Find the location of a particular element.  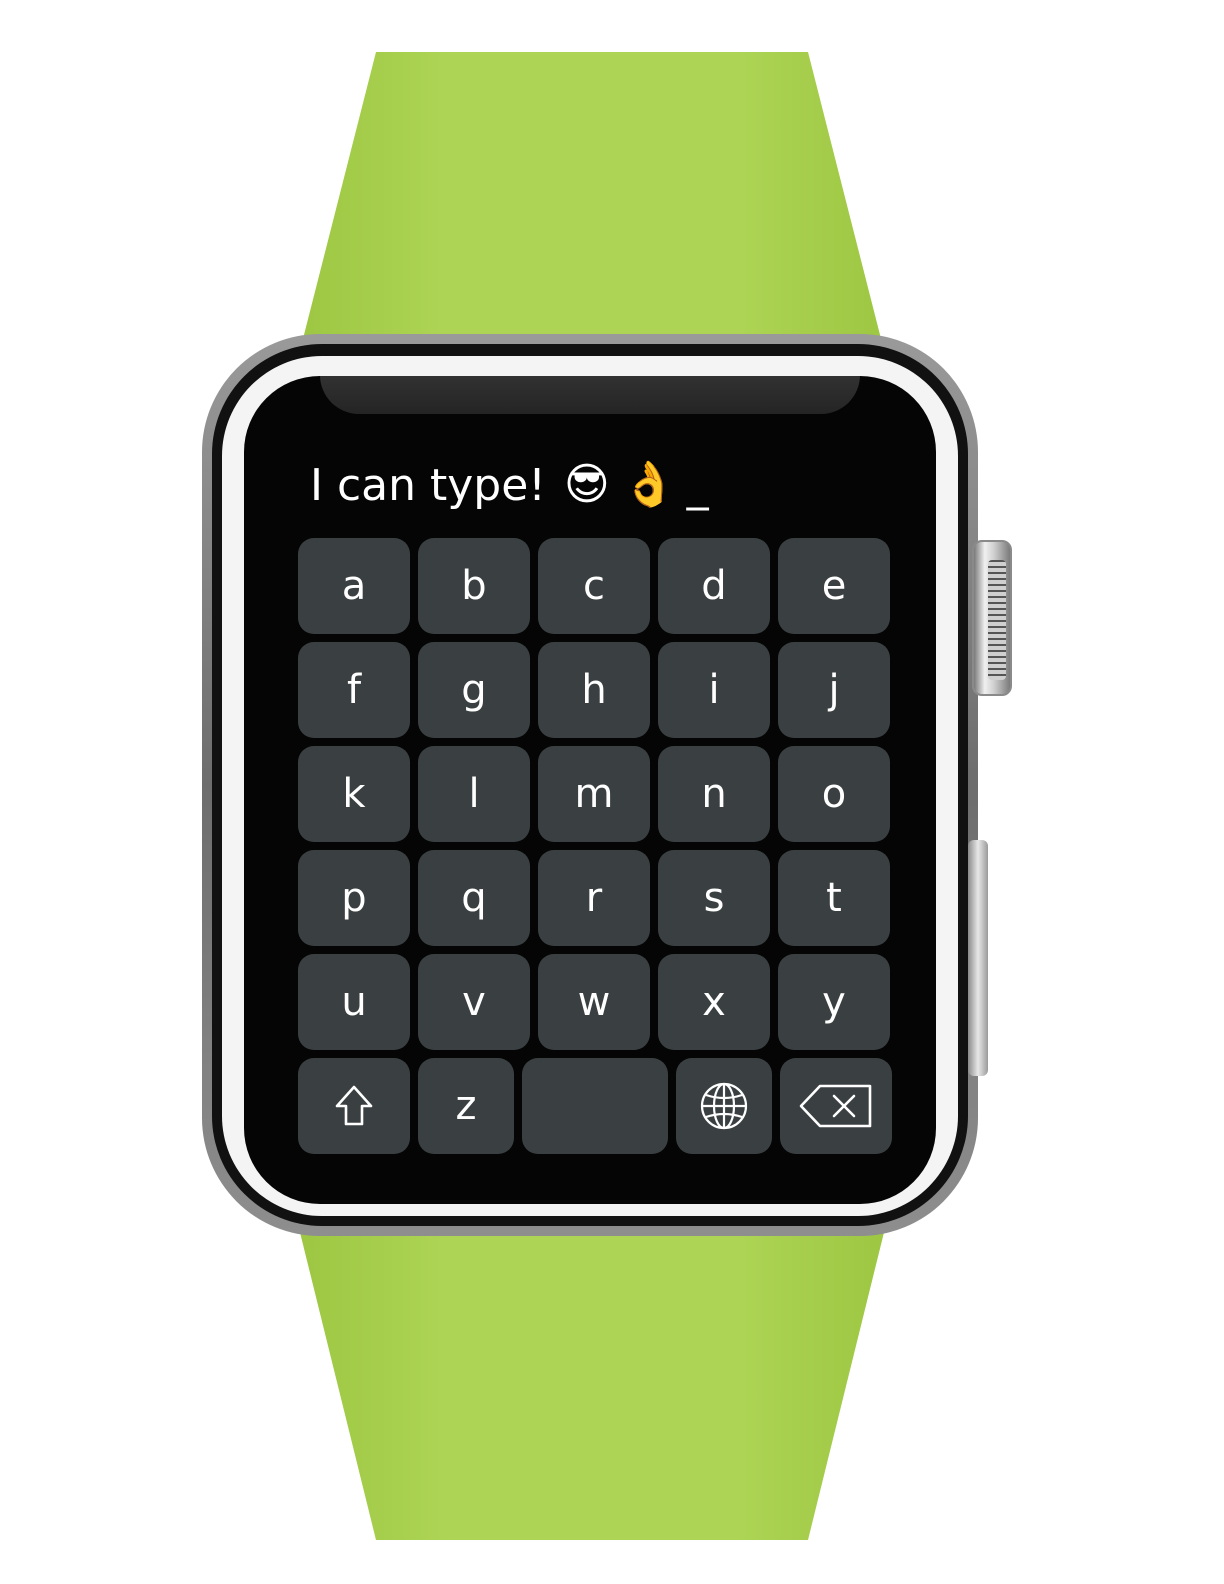

globe-key is located at coordinates (724, 1106).